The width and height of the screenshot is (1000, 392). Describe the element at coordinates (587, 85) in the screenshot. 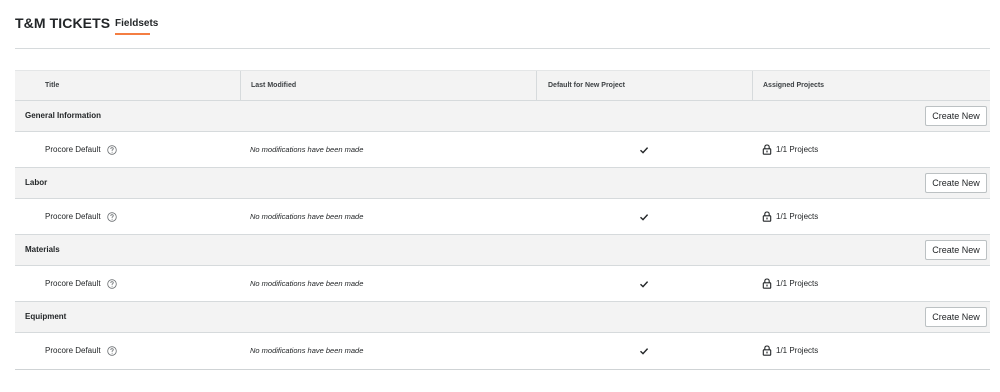

I see `column-header-default: Default for New Project` at that location.